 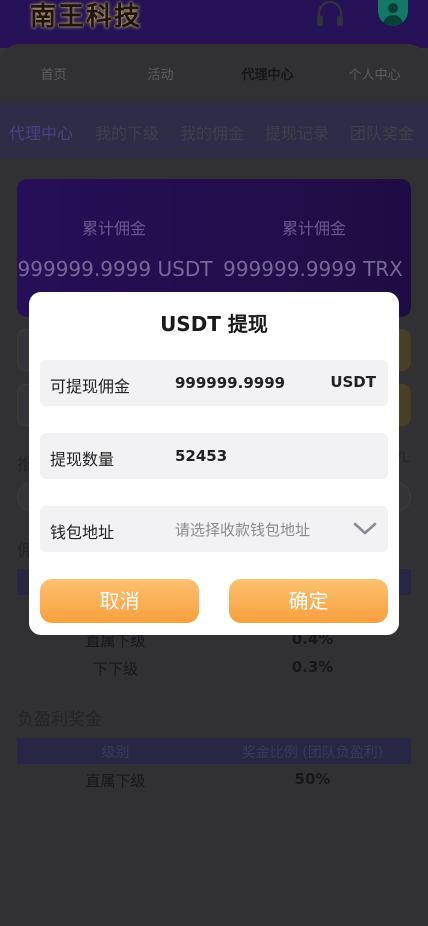 What do you see at coordinates (255, 456) in the screenshot?
I see `withdraw-amount-input` at bounding box center [255, 456].